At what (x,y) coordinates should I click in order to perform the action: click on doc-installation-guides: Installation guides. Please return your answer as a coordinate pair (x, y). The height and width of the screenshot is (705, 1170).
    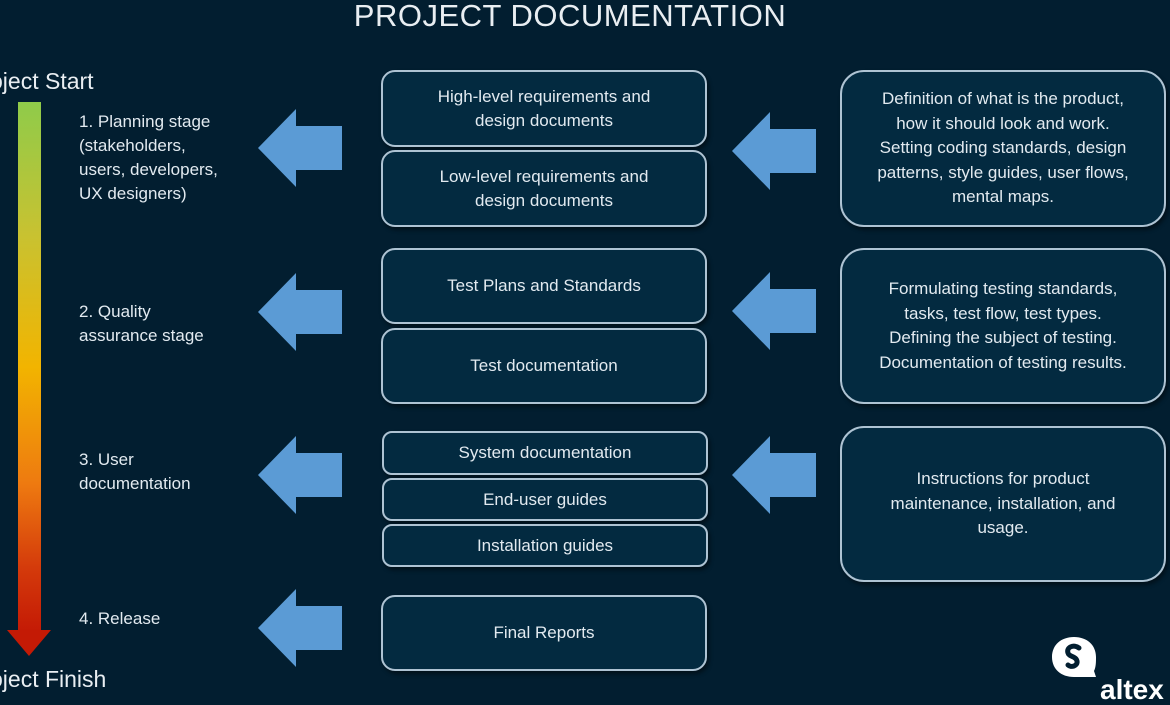
    Looking at the image, I should click on (545, 545).